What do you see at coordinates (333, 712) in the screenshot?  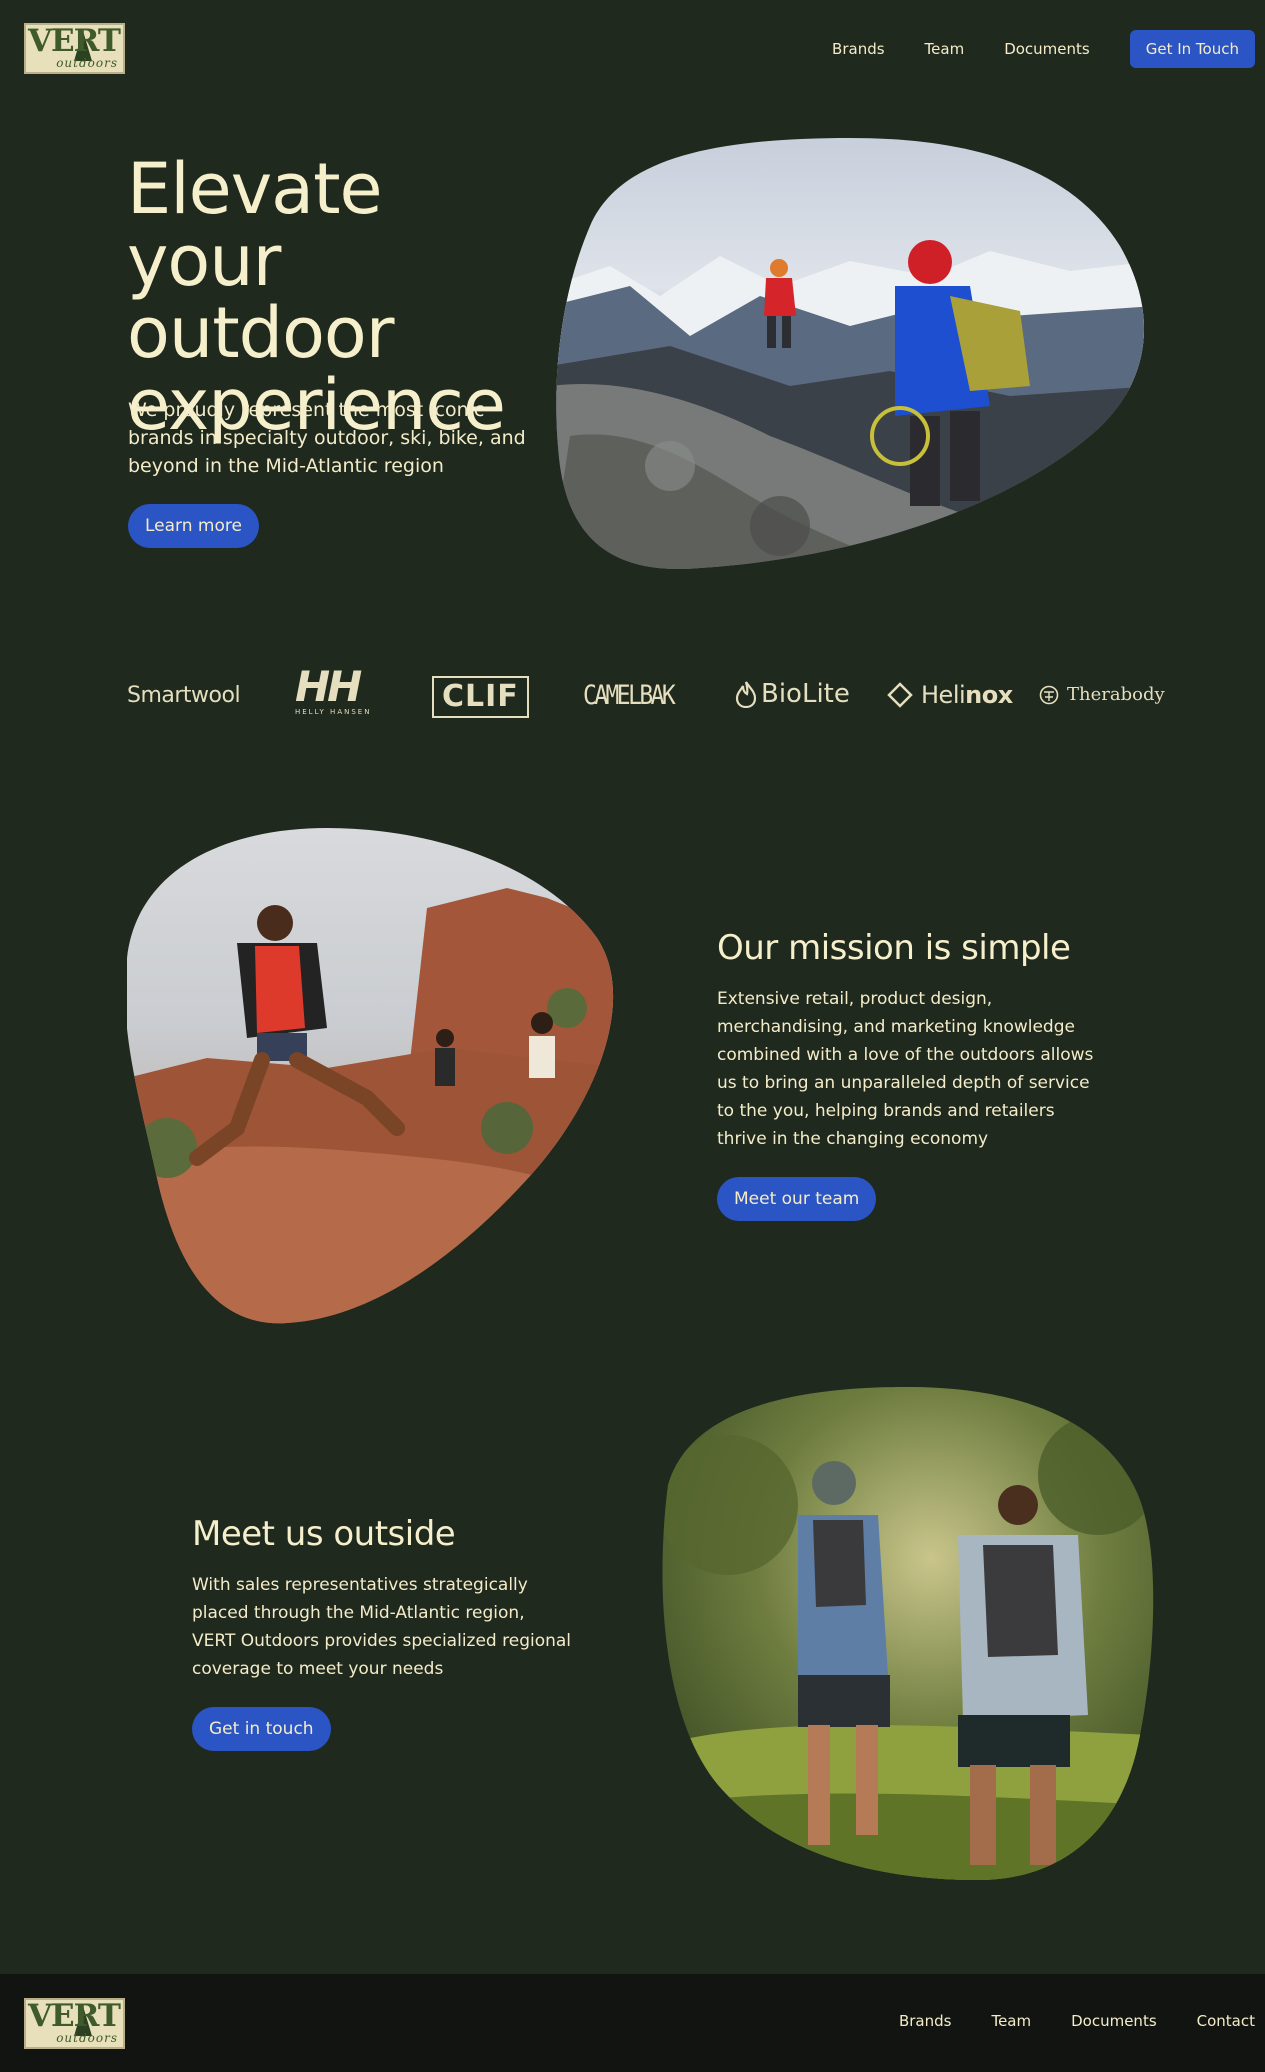 I see `hh-subtext: HELLY HANSEN` at bounding box center [333, 712].